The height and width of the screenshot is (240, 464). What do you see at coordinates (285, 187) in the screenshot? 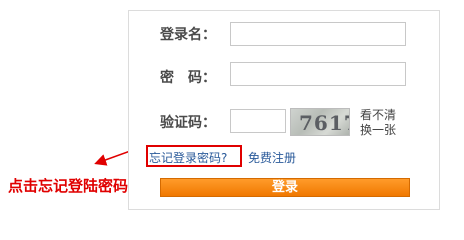
I see `login-button: 登录` at bounding box center [285, 187].